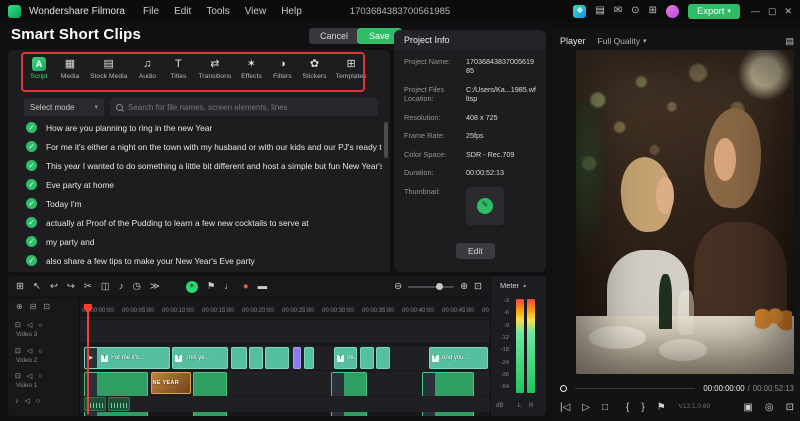  I want to click on menu-tools: Tools, so click(217, 11).